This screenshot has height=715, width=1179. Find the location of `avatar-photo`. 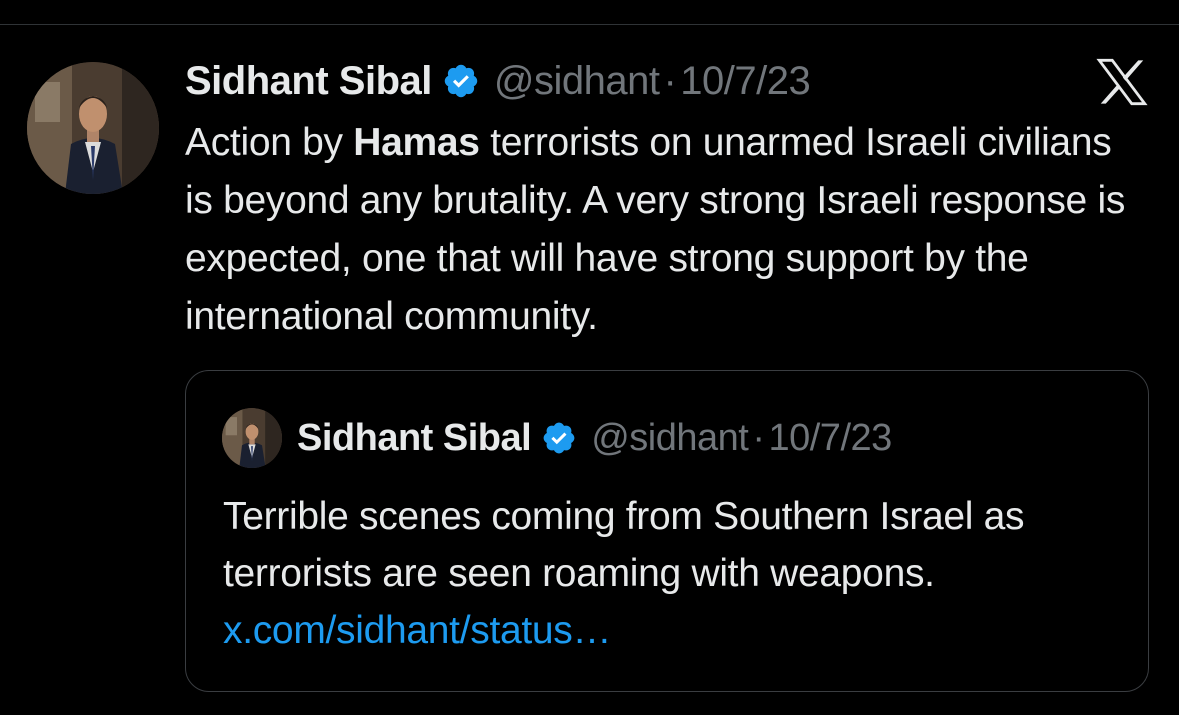

avatar-photo is located at coordinates (93, 128).